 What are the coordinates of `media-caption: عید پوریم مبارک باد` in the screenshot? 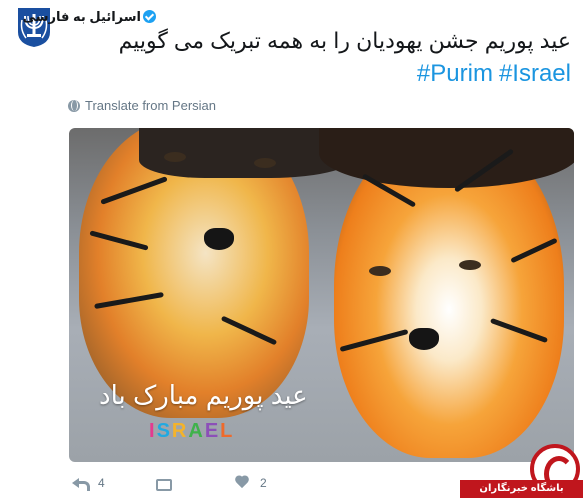 It's located at (203, 395).